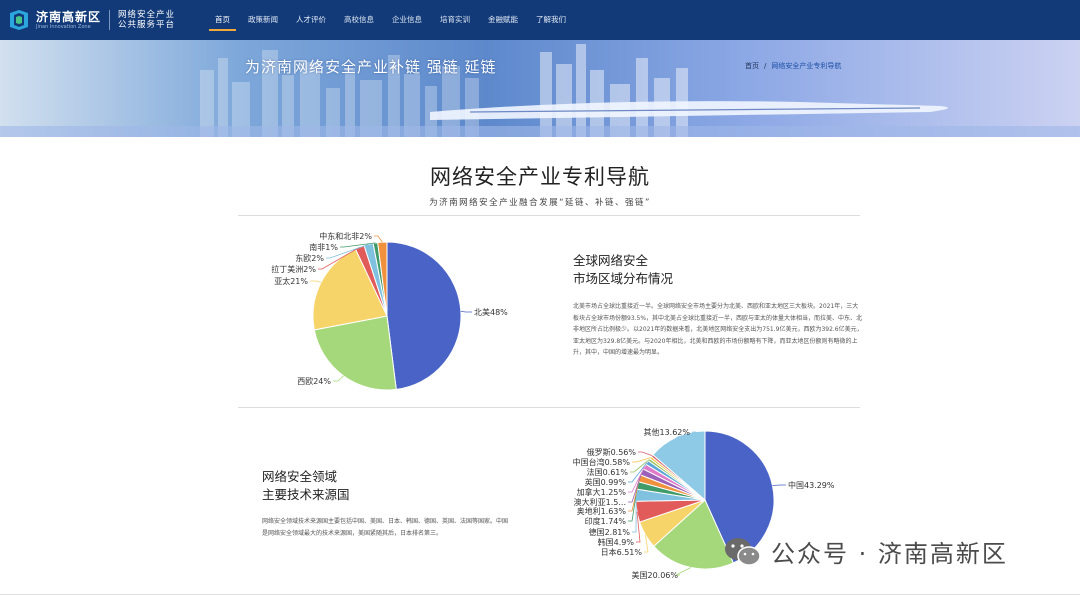 The height and width of the screenshot is (595, 1080). What do you see at coordinates (306, 494) in the screenshot?
I see `section2-title-line2: 主要技术来源国` at bounding box center [306, 494].